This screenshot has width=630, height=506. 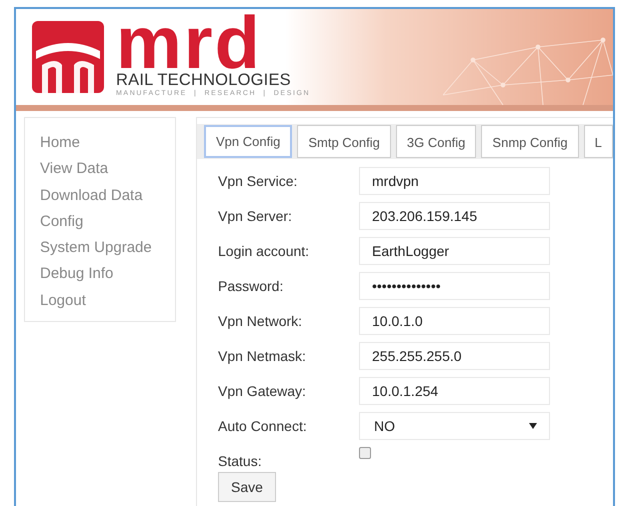 I want to click on input-field: 10.0.1.254, so click(x=454, y=391).